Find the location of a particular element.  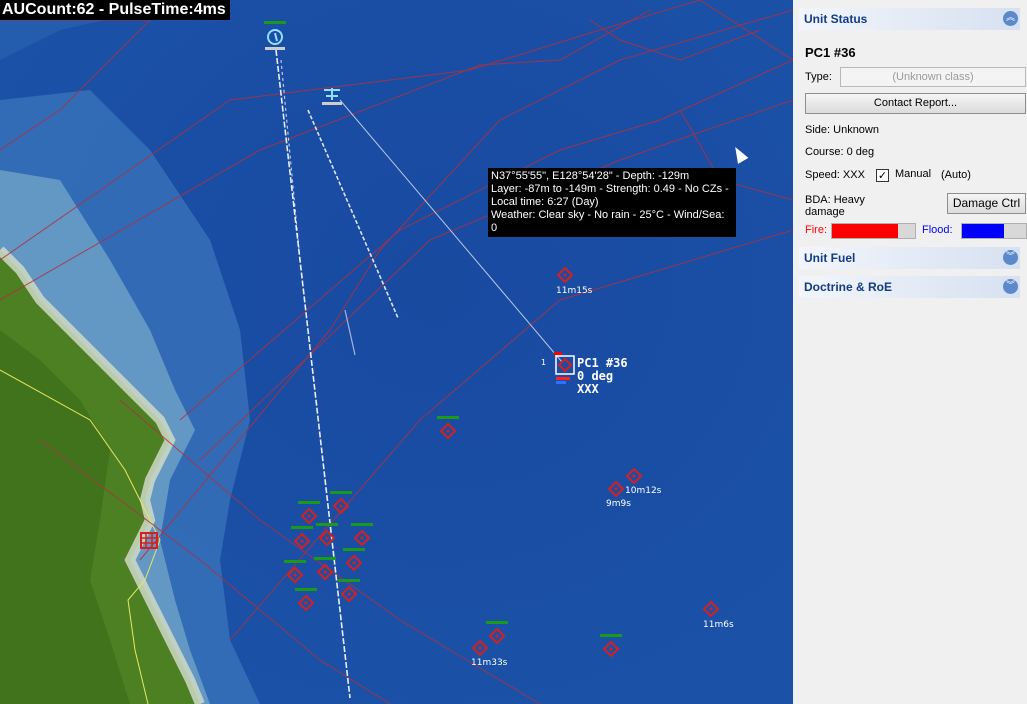

type-field: (Unknown class) is located at coordinates (933, 77).